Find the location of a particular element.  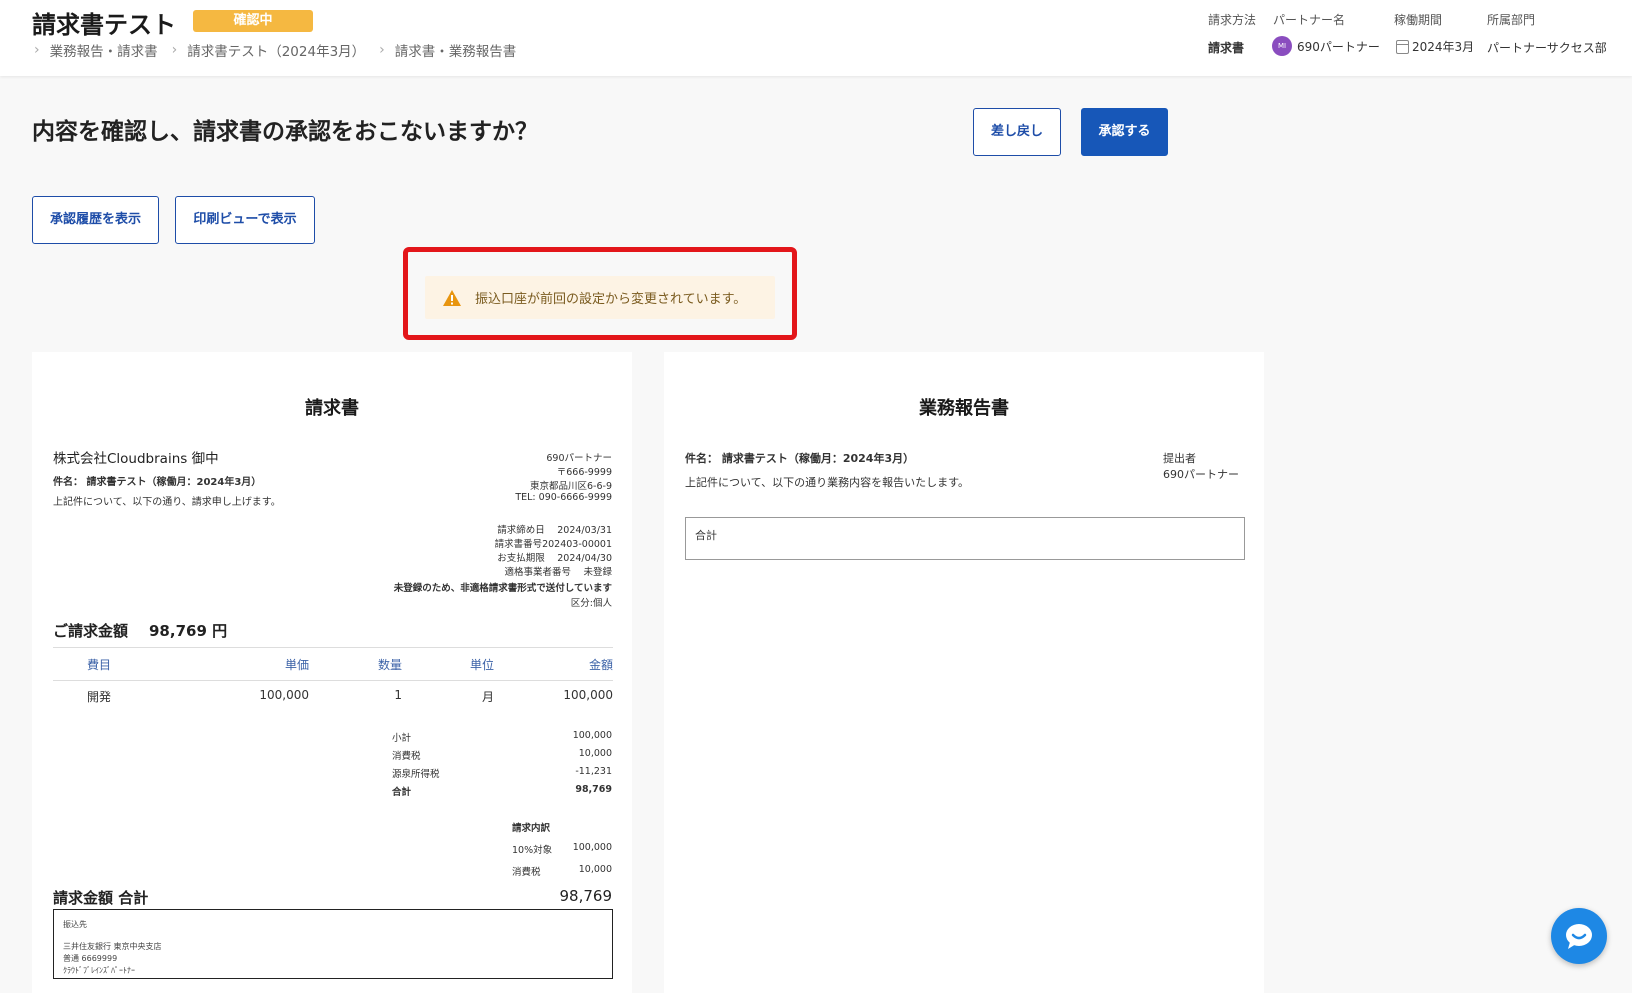

warning-alert: 振込口座が前回の設定から変更されています。 is located at coordinates (600, 297).